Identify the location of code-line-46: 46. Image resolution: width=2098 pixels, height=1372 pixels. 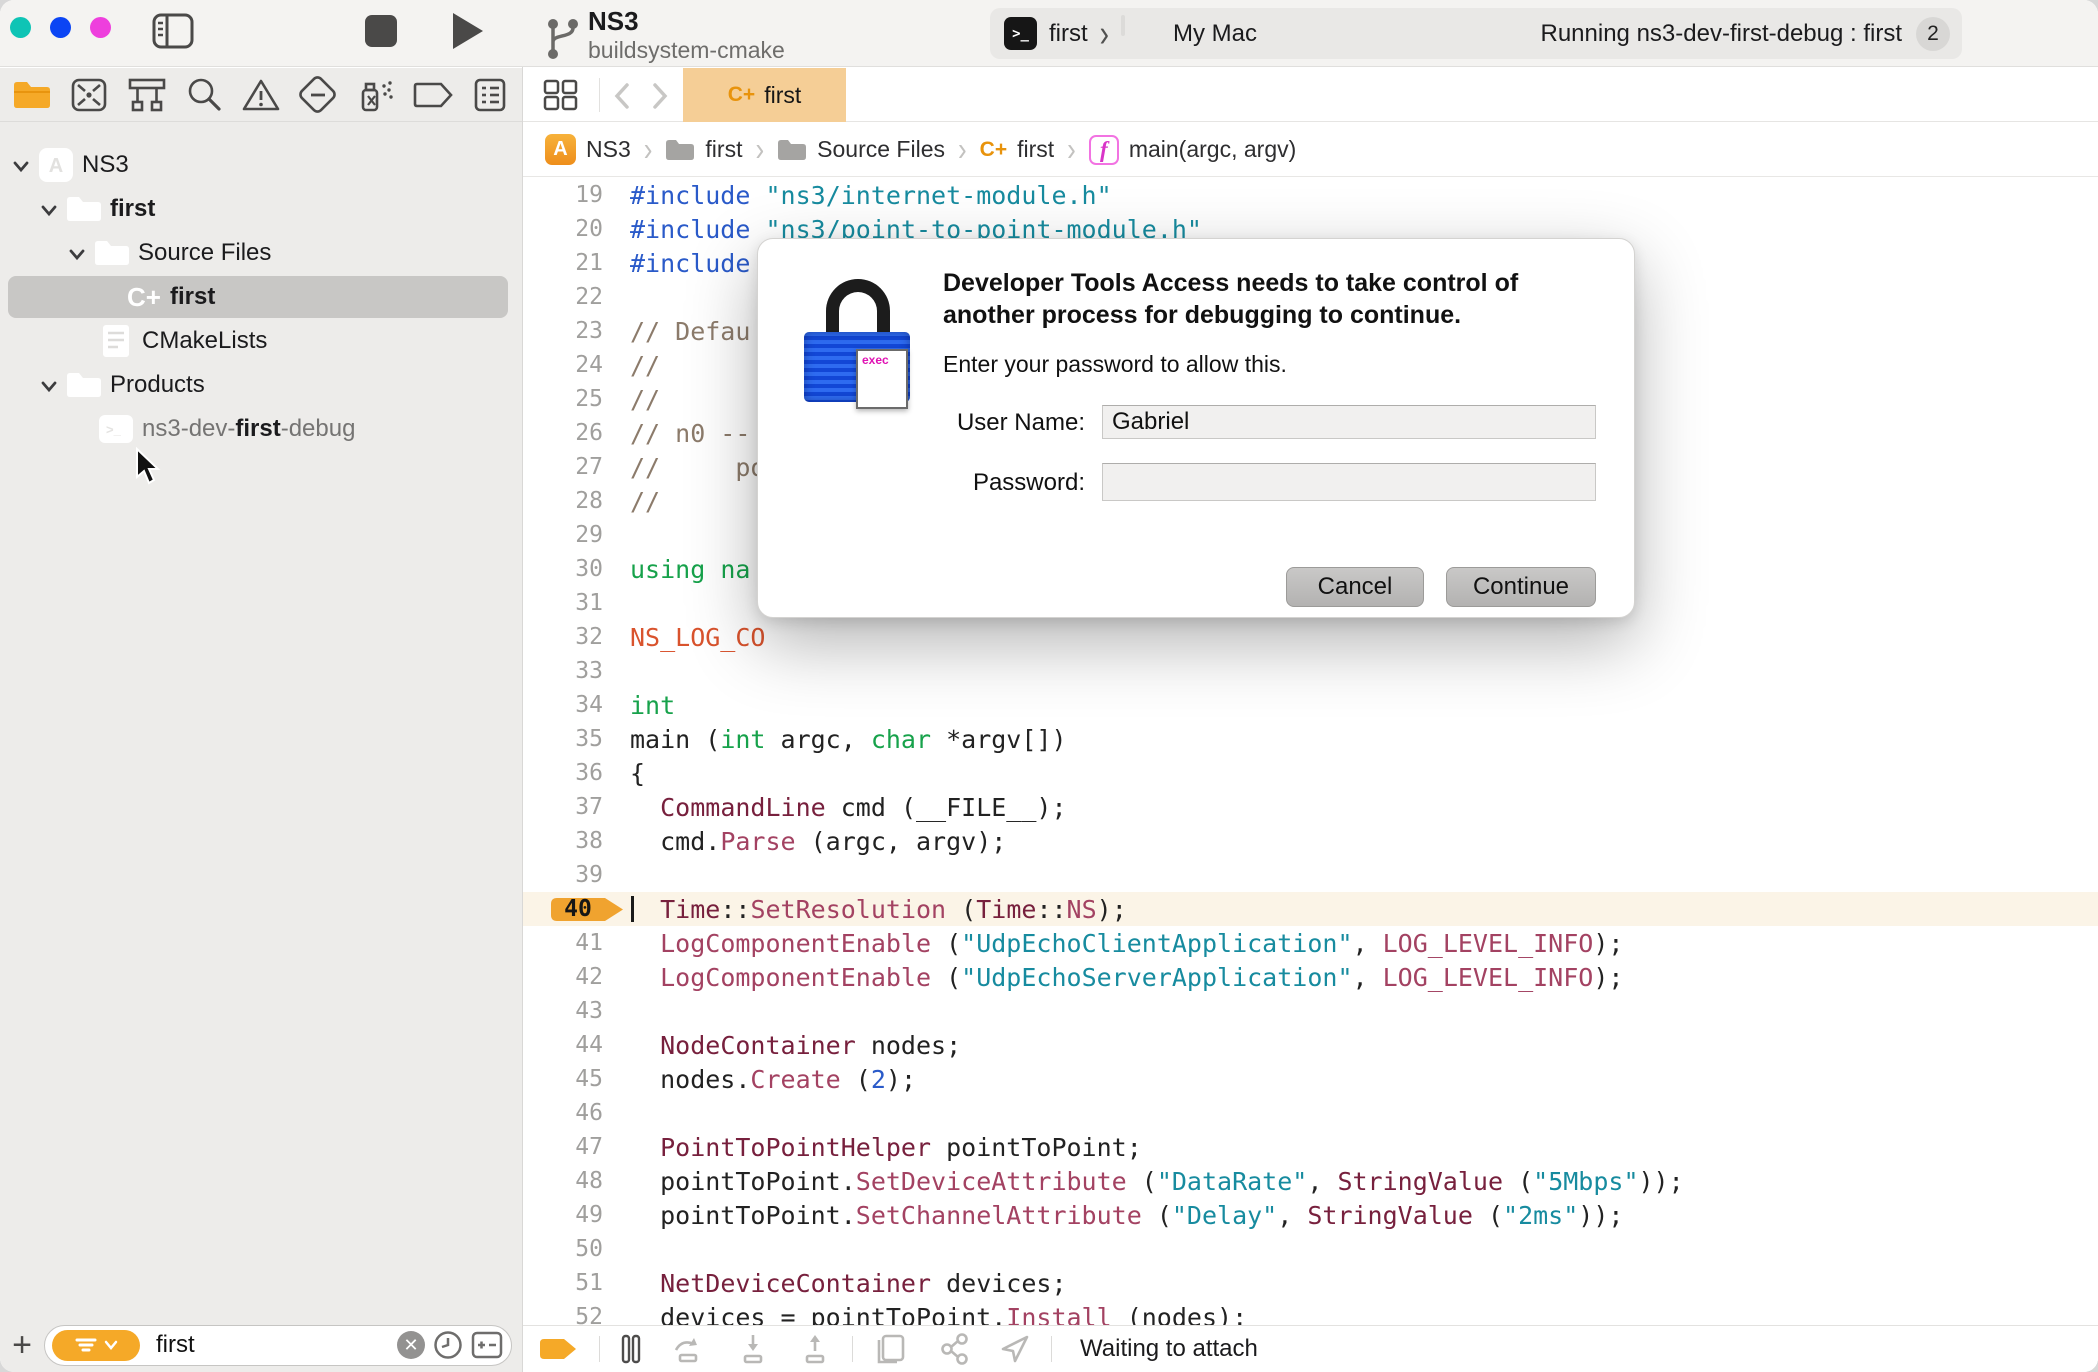
(1310, 1113).